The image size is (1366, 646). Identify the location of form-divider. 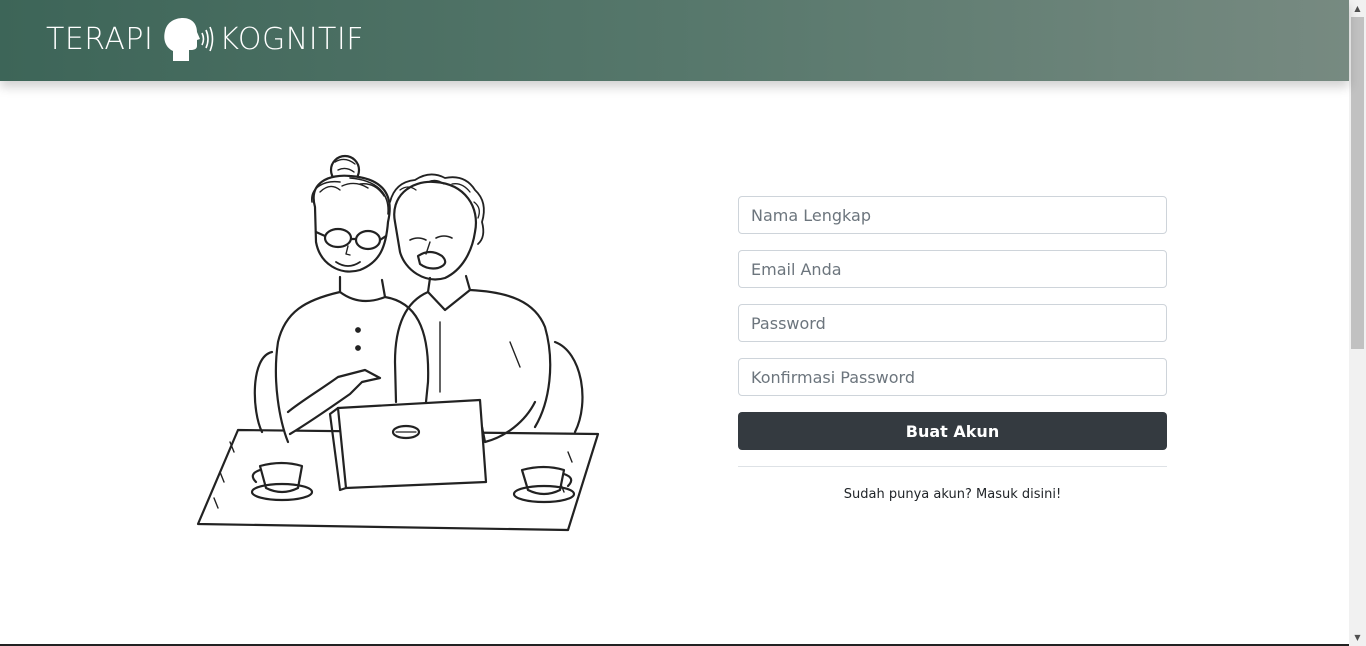
(952, 466).